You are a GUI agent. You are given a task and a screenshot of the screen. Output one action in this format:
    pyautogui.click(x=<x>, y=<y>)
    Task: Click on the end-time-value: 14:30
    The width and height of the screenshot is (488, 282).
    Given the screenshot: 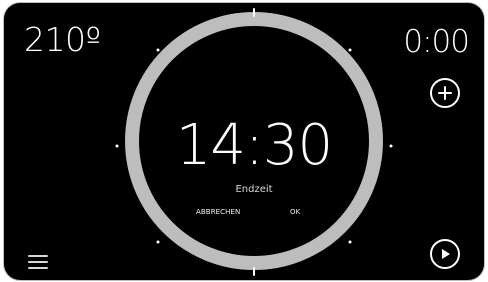 What is the action you would take?
    pyautogui.click(x=254, y=145)
    